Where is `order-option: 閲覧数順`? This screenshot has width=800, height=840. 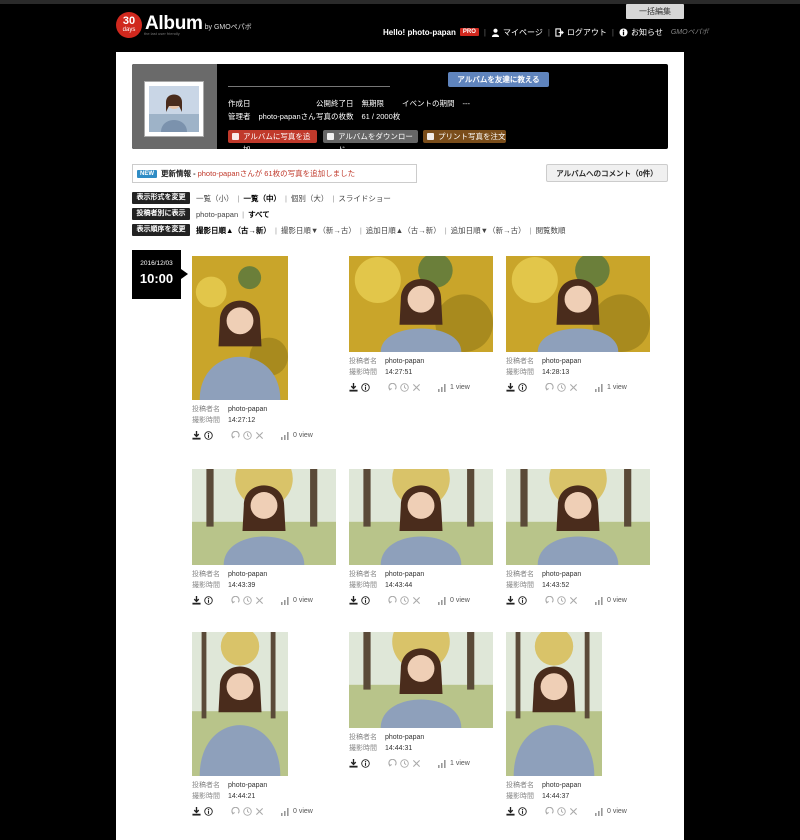
order-option: 閲覧数順 is located at coordinates (551, 230).